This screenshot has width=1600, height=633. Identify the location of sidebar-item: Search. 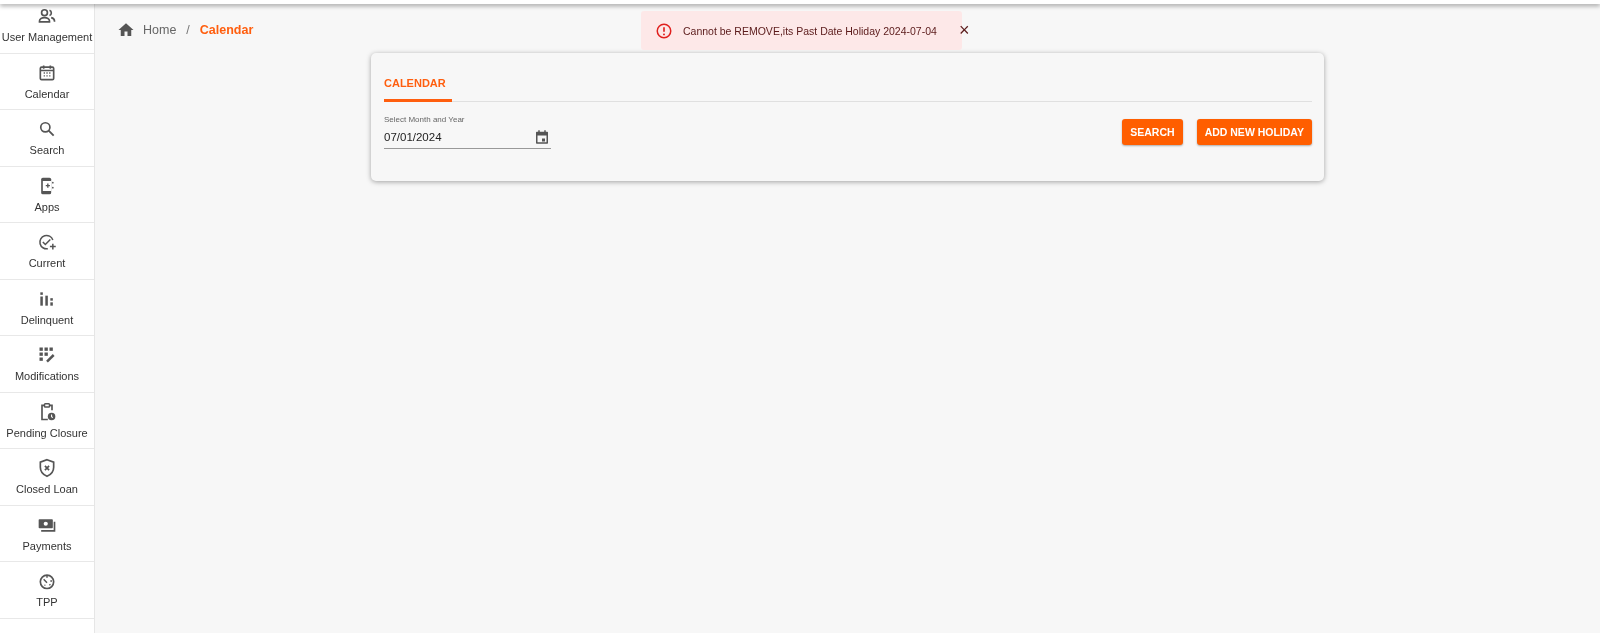
(47, 138).